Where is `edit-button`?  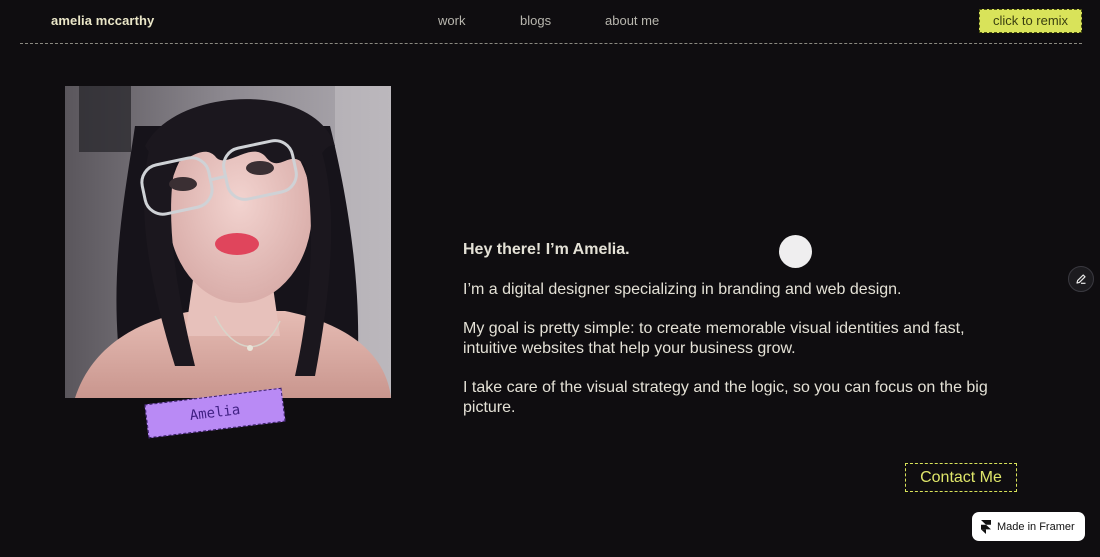 edit-button is located at coordinates (1081, 279).